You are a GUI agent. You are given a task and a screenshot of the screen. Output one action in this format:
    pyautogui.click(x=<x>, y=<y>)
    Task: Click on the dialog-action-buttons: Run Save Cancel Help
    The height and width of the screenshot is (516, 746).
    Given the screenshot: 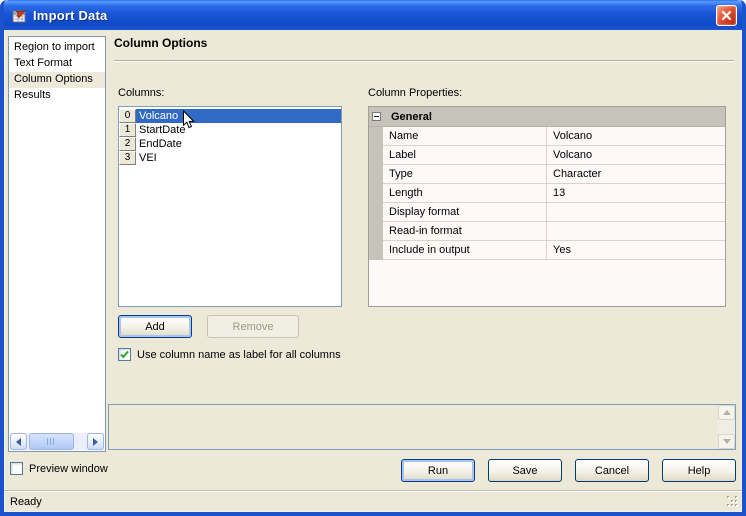 What is the action you would take?
    pyautogui.click(x=568, y=470)
    